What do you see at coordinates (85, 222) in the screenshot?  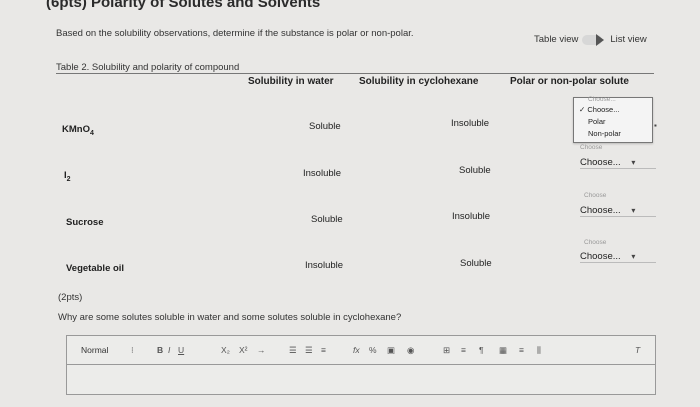 I see `compound-sucrose: Sucrose` at bounding box center [85, 222].